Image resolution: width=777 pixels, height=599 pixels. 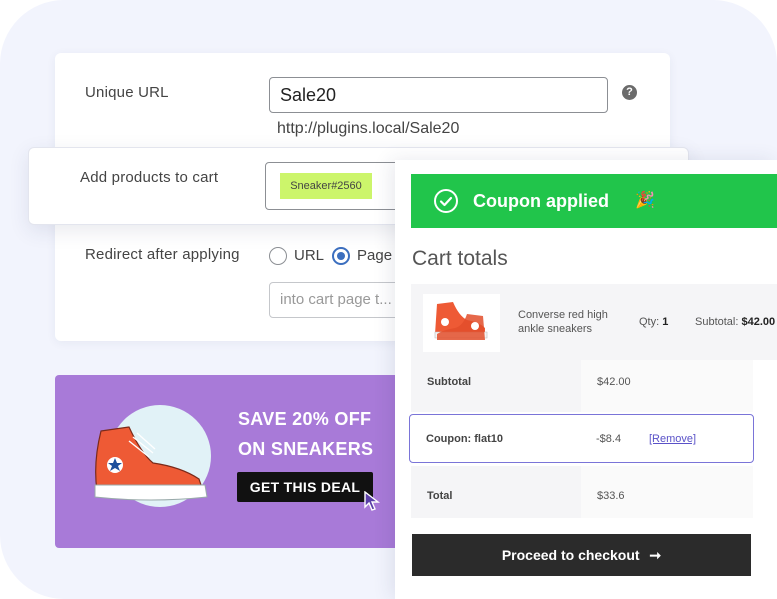 I want to click on product-name: Converse red high ankle sneakers, so click(x=568, y=322).